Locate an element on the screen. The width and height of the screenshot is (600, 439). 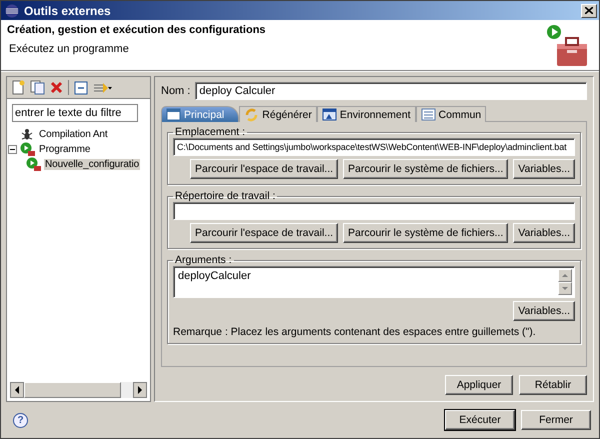
header-message: Exécutez un programme is located at coordinates (69, 49).